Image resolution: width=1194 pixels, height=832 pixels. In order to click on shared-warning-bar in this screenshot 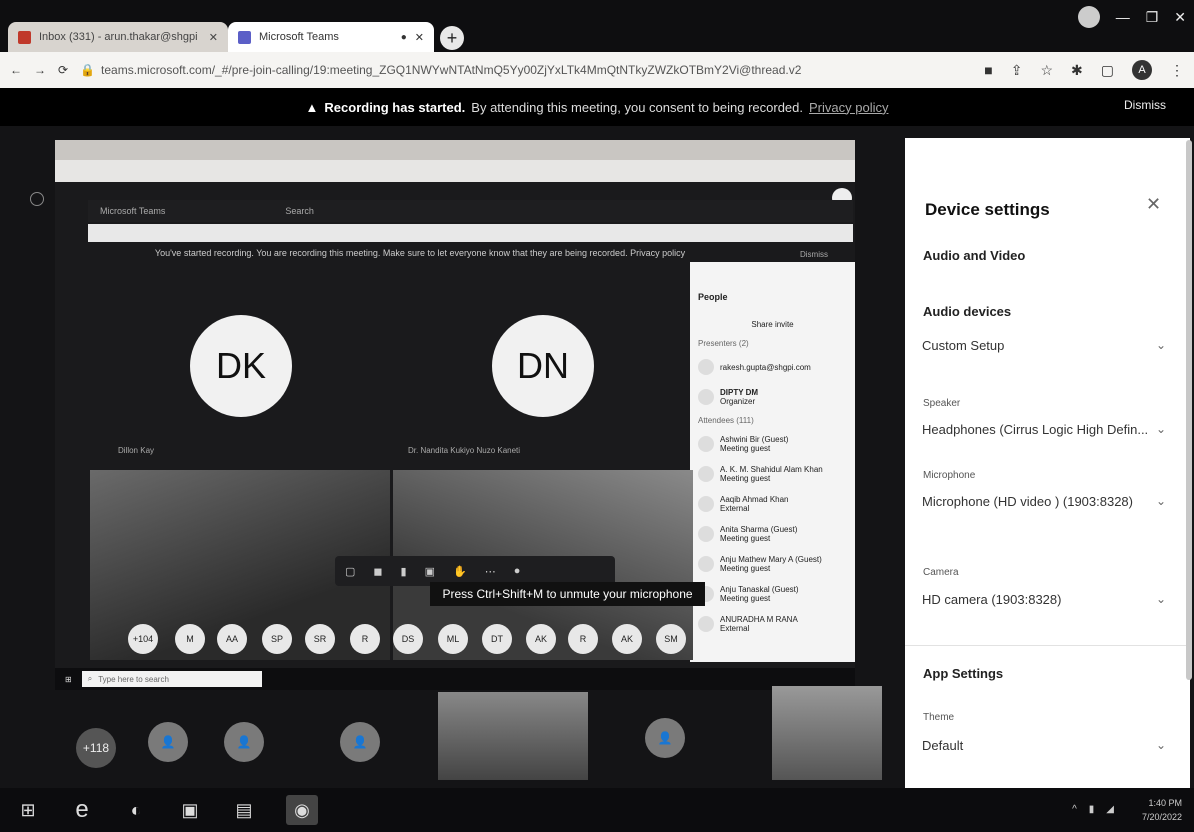, I will do `click(470, 233)`.